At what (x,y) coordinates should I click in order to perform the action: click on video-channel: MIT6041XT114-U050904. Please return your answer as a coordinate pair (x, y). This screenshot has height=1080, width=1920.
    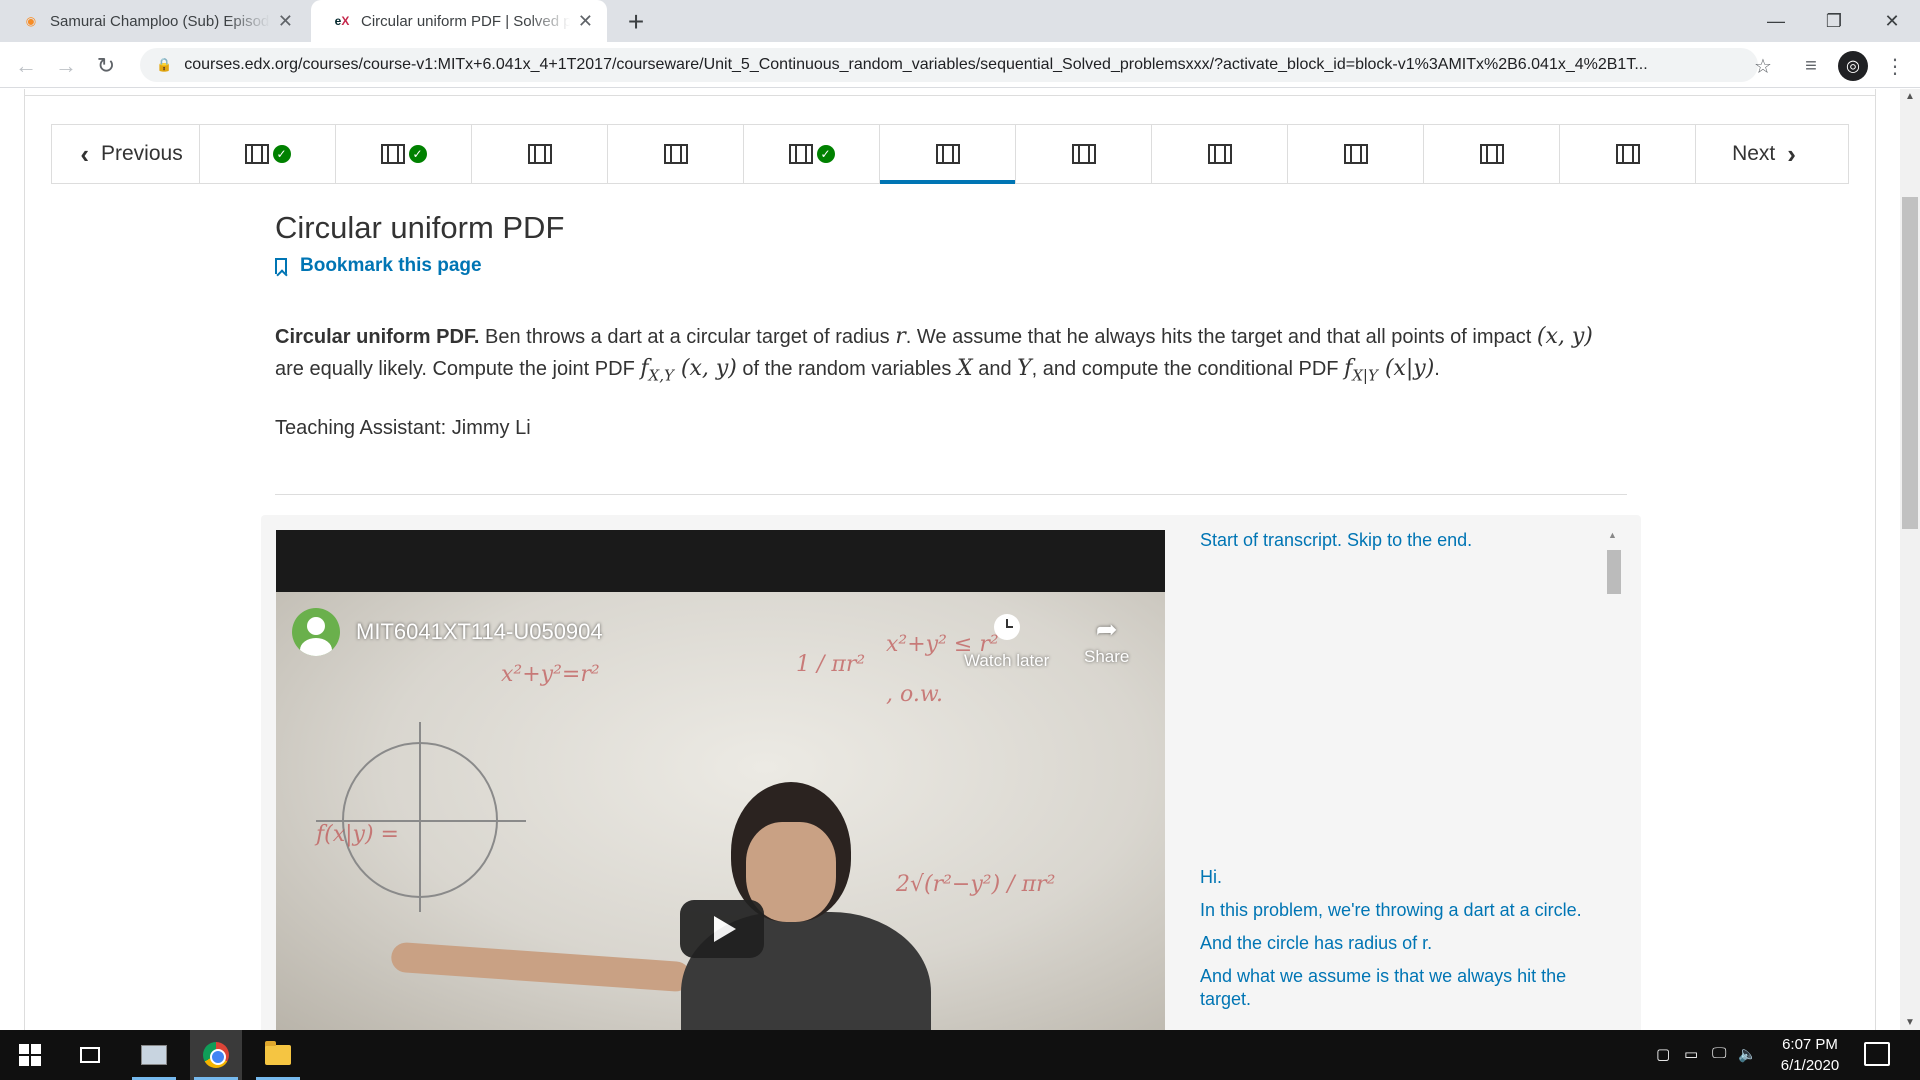
    Looking at the image, I should click on (447, 632).